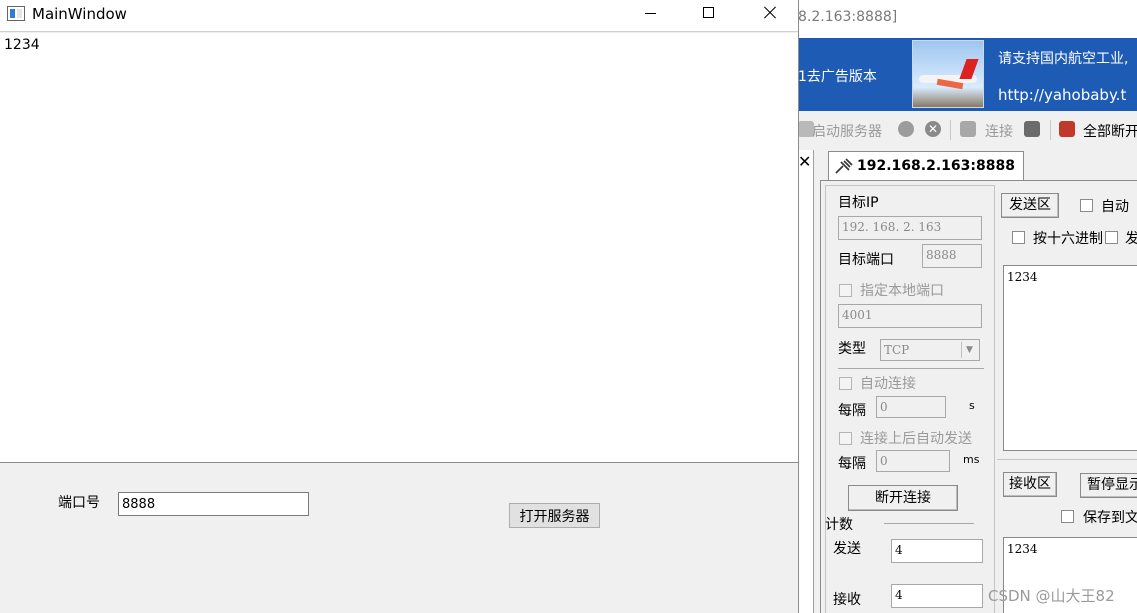 This screenshot has height=613, width=1137. What do you see at coordinates (1030, 205) in the screenshot?
I see `send-area-button: 发送区` at bounding box center [1030, 205].